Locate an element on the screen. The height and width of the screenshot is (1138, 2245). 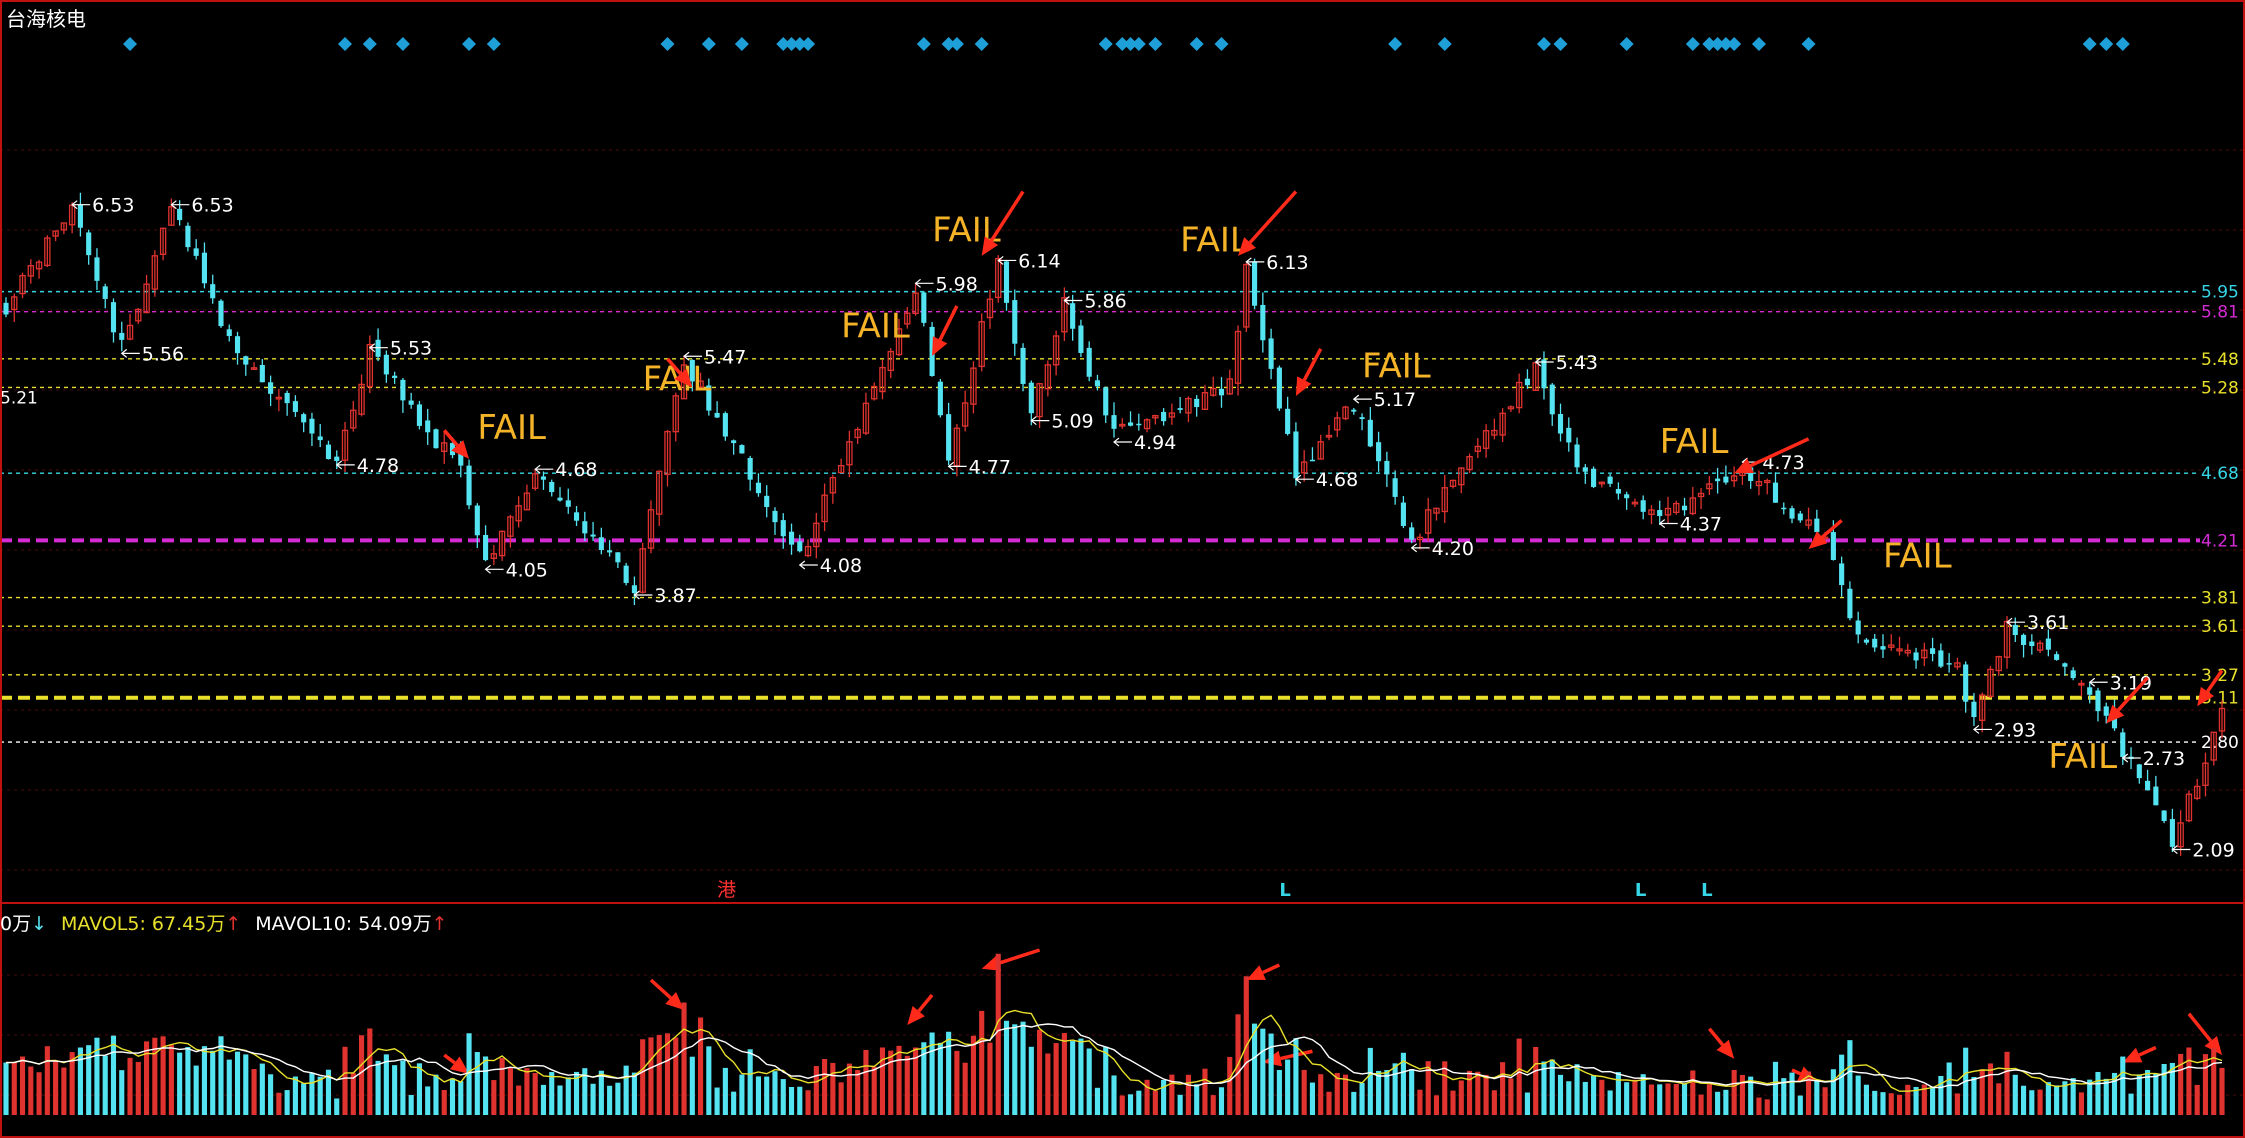
price-label: 3.87 is located at coordinates (675, 596).